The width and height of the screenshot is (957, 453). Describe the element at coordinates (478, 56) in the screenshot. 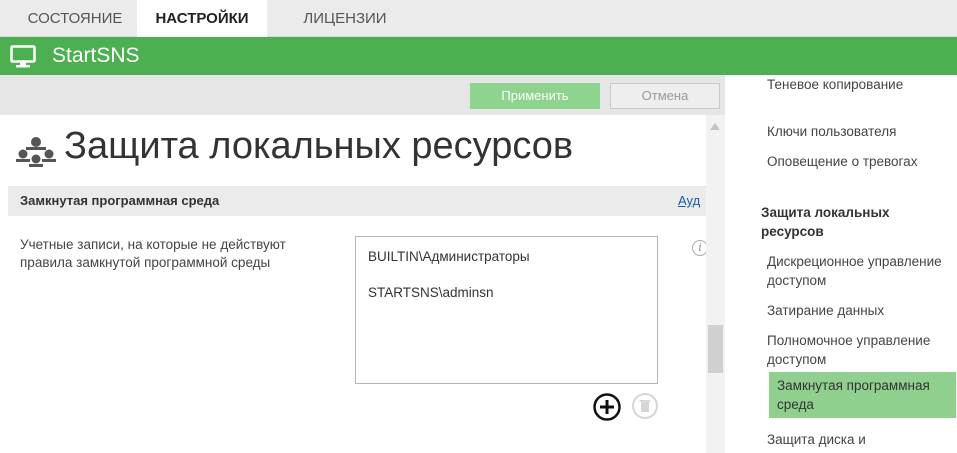

I see `app-header: StartSNS` at that location.